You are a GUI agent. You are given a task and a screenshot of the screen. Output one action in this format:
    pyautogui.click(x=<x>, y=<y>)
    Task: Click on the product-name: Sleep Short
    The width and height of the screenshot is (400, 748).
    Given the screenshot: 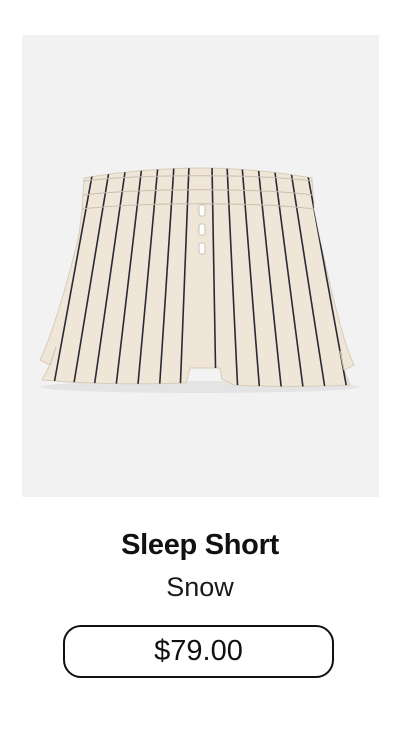 What is the action you would take?
    pyautogui.click(x=200, y=545)
    